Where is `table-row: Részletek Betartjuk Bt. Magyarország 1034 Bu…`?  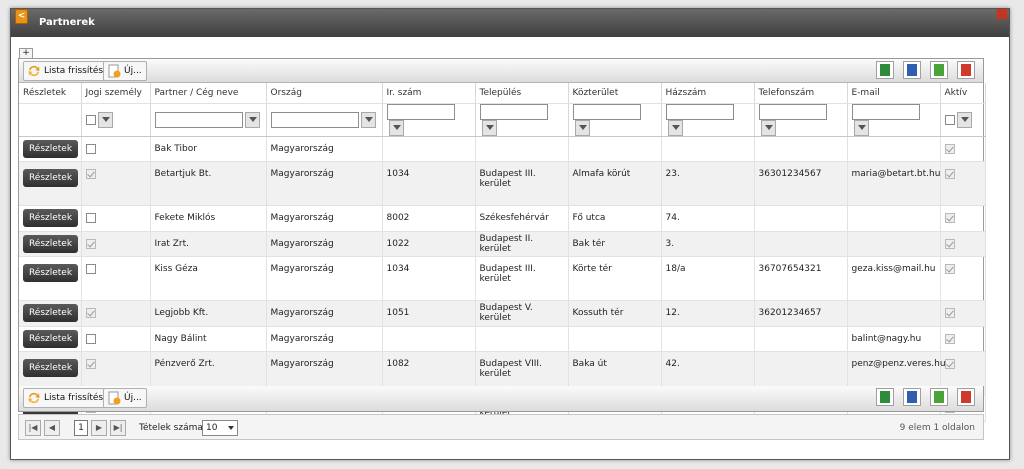 table-row: Részletek Betartjuk Bt. Magyarország 1034 Bu… is located at coordinates (502, 183).